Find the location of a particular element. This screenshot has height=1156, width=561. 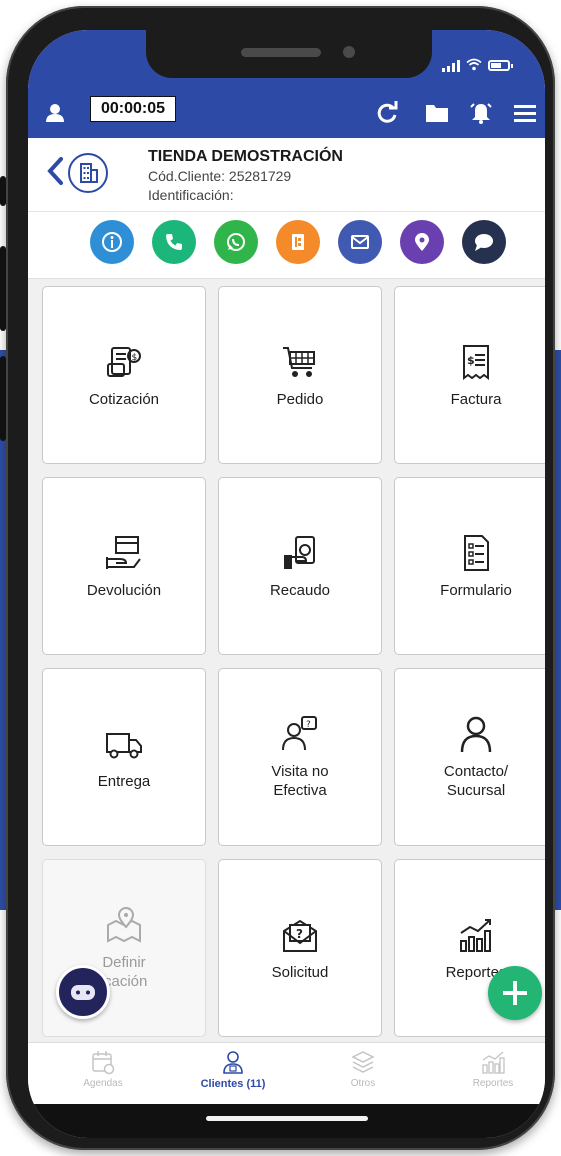

map-pin-icon is located at coordinates (124, 925).